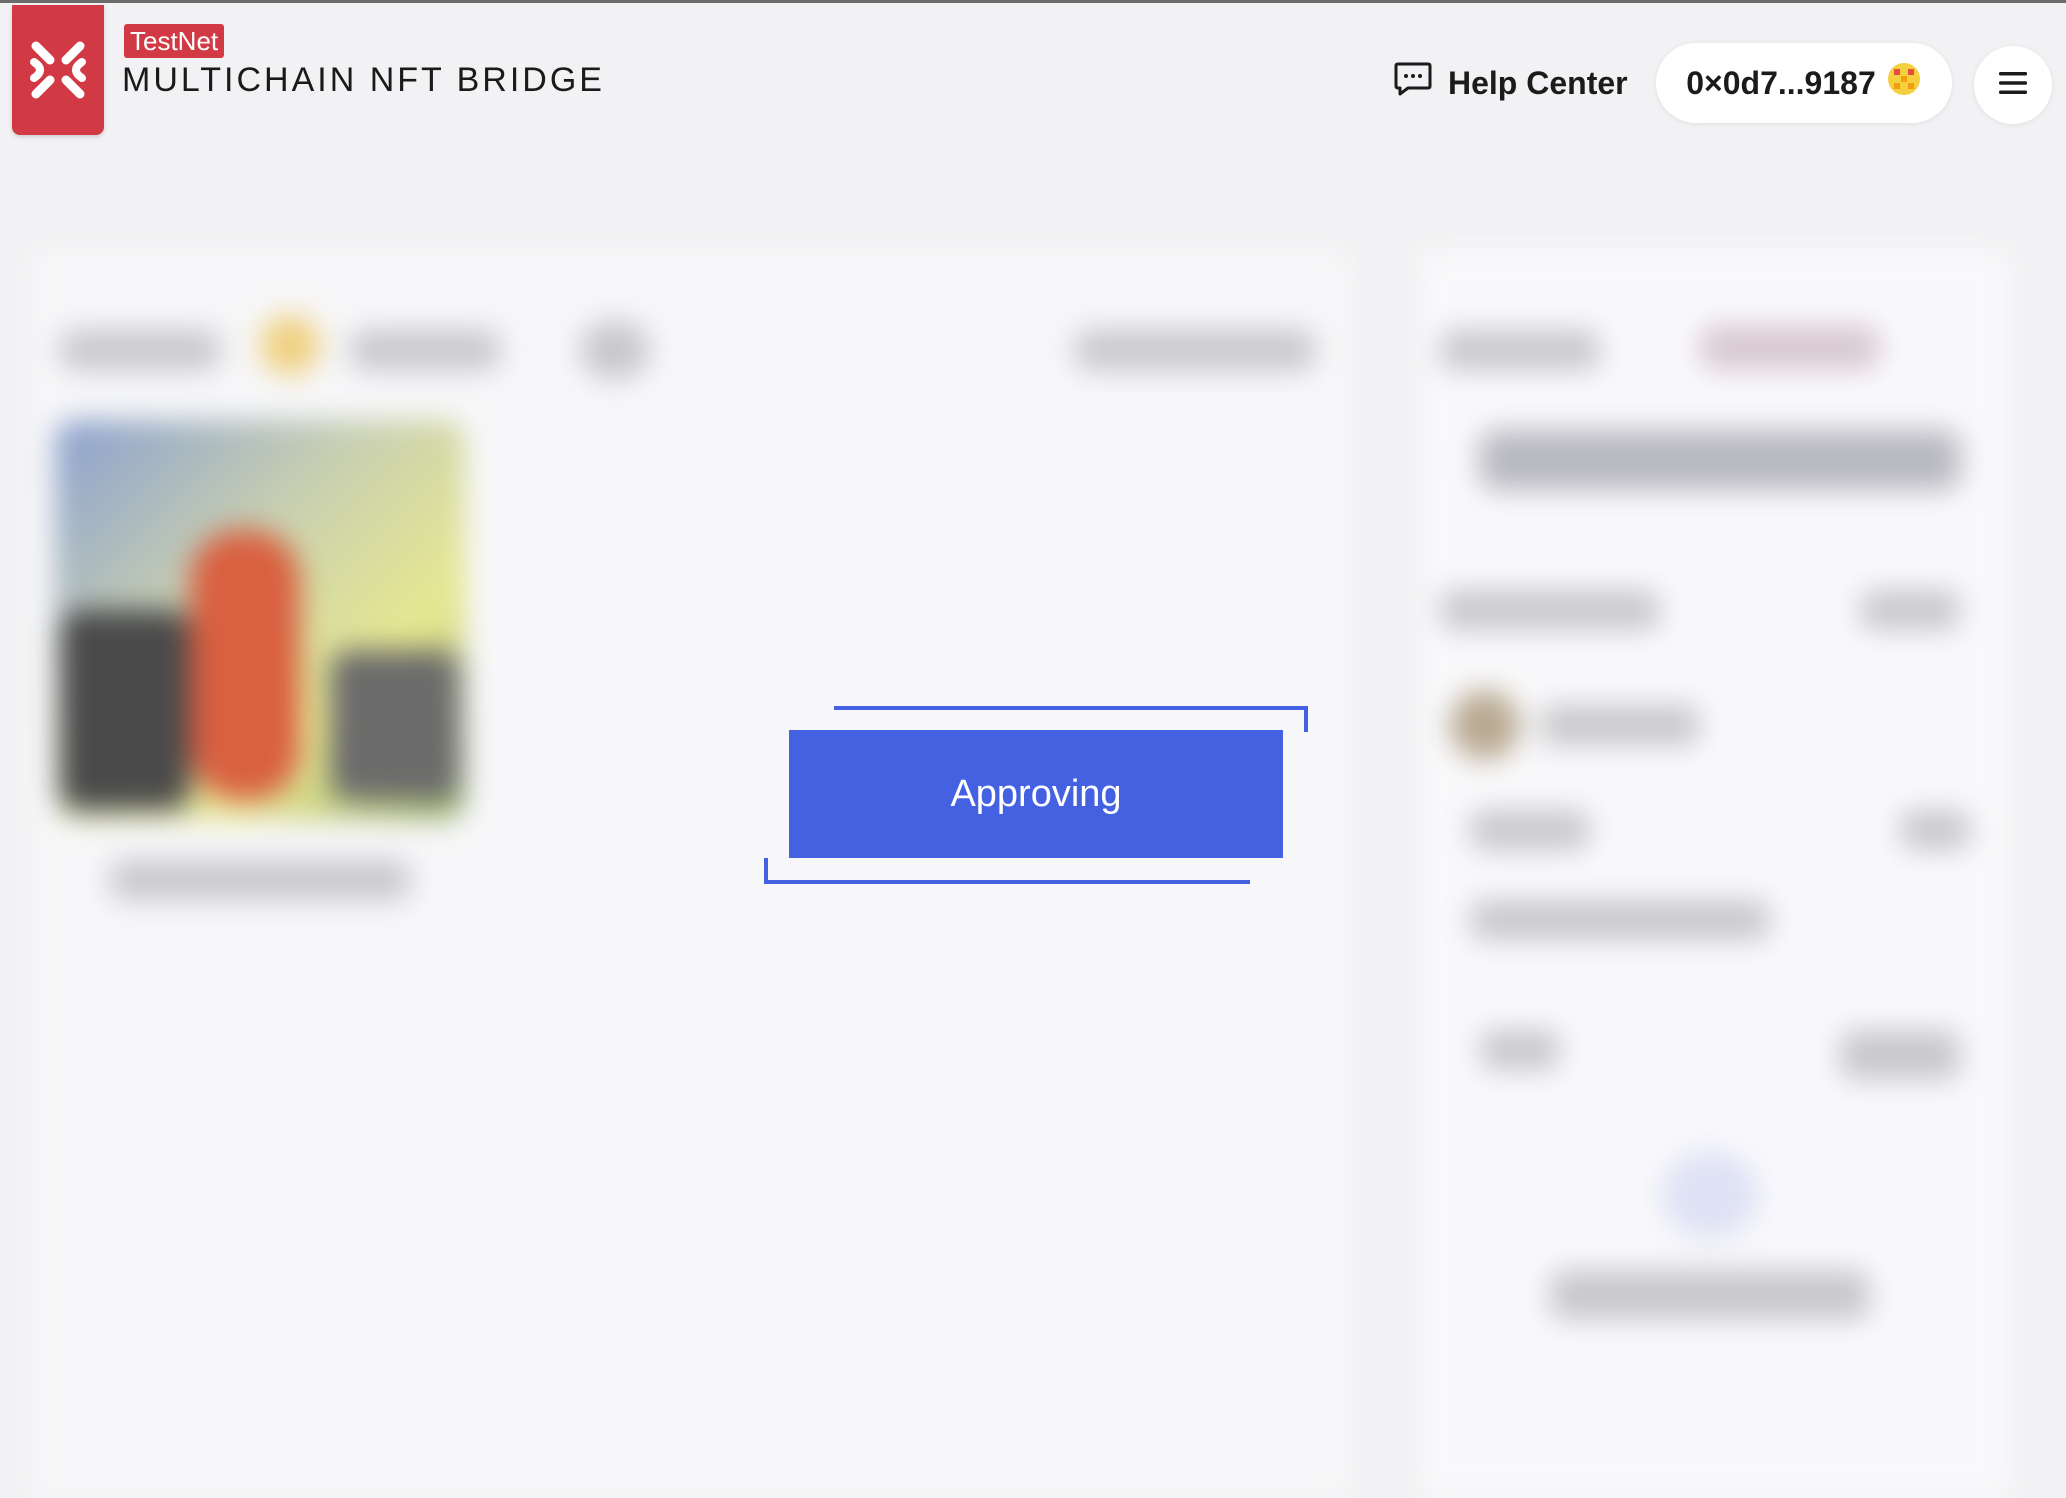 The image size is (2066, 1498). I want to click on blurred-icon, so click(615, 350).